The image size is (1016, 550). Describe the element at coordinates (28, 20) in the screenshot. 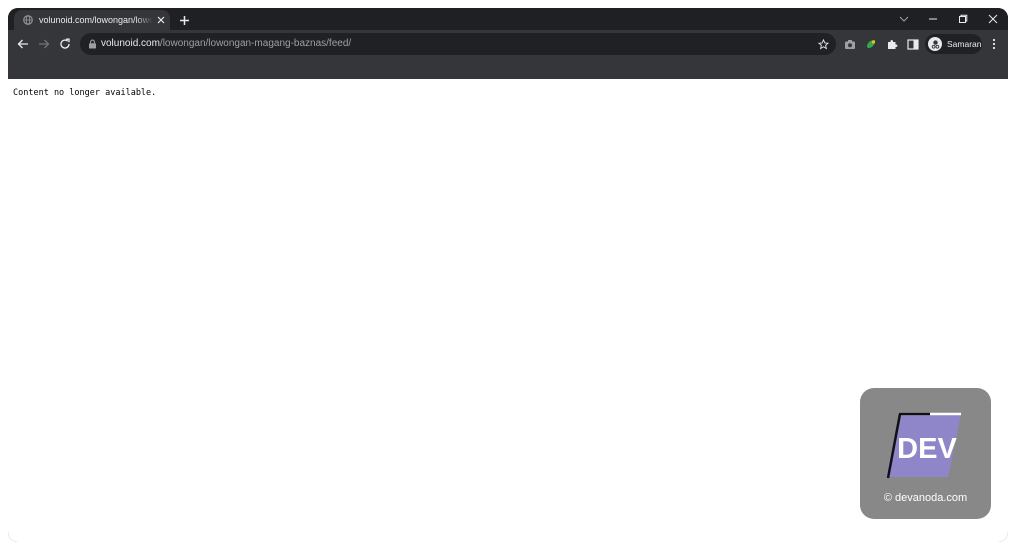

I see `globe-icon` at that location.